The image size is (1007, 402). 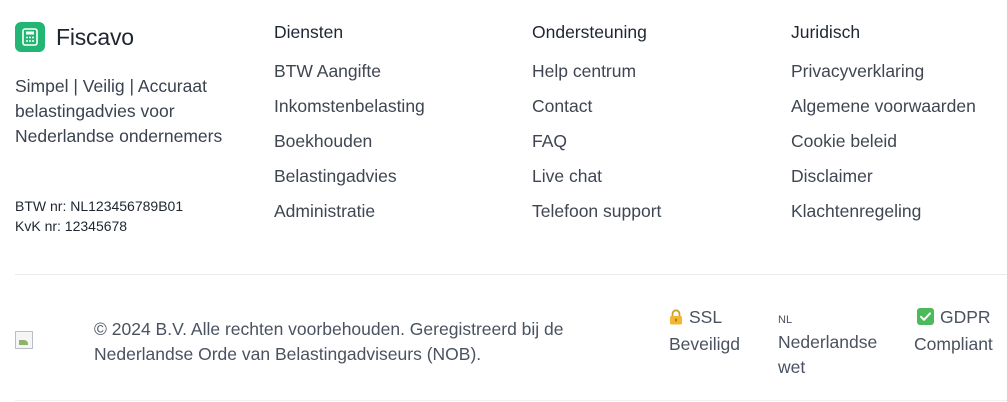 What do you see at coordinates (792, 367) in the screenshot?
I see `dutch-law-sublabel: wet` at bounding box center [792, 367].